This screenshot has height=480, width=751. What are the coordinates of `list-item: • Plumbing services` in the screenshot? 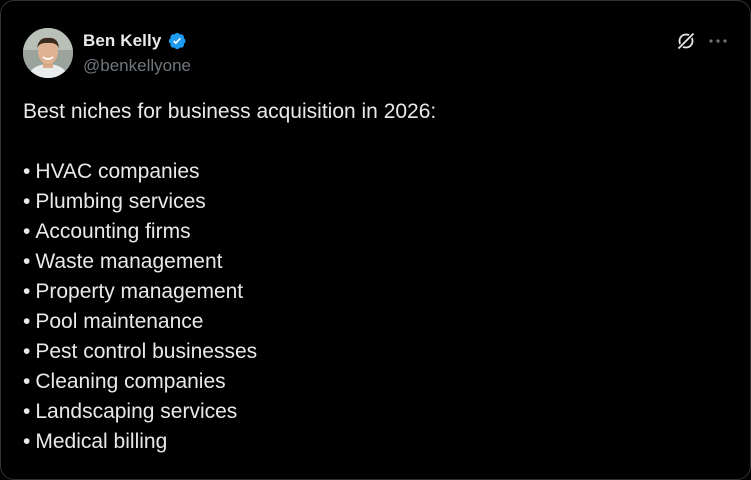 It's located at (229, 202).